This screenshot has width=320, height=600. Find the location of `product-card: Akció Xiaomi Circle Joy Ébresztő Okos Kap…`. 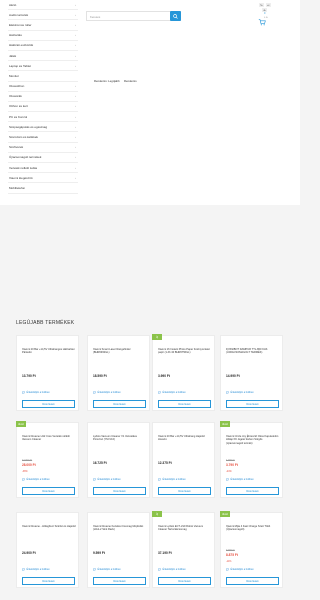

product-card: Akció Xiaomi Circle Joy Ébresztő Okos Kap… is located at coordinates (251, 459).